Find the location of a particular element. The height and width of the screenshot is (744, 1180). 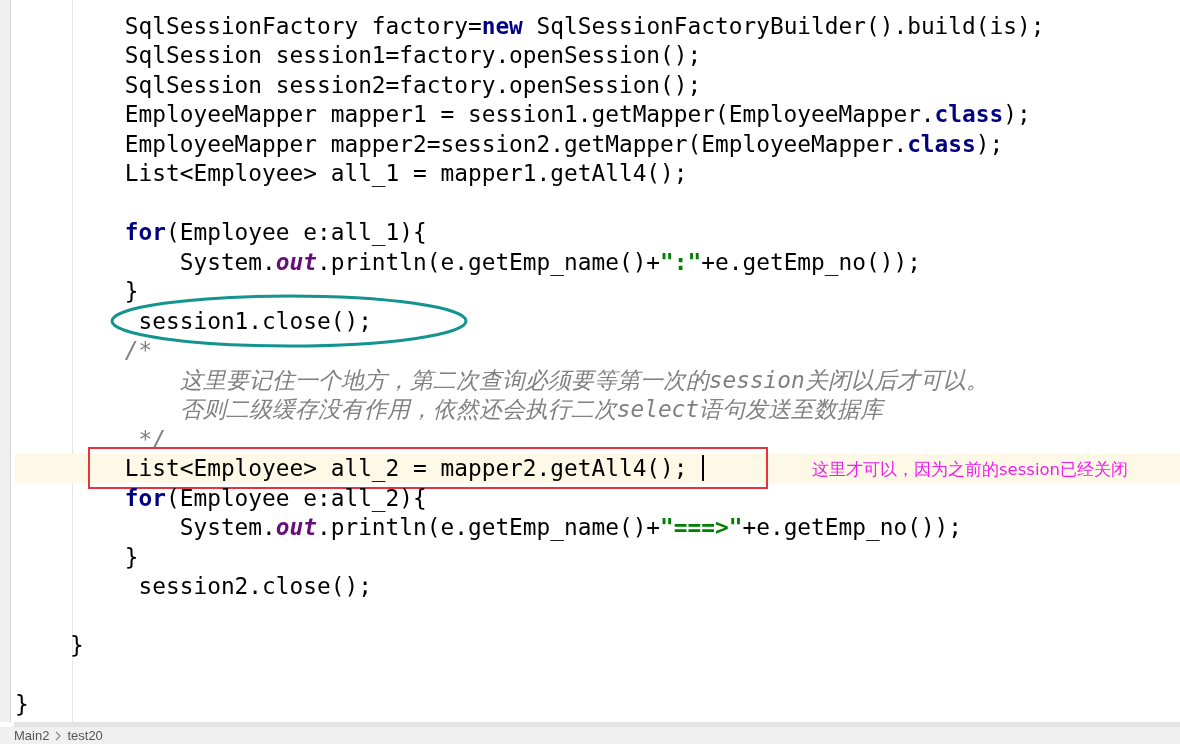

code-line: SqlSession session1=factory.openSession(); is located at coordinates (413, 55).